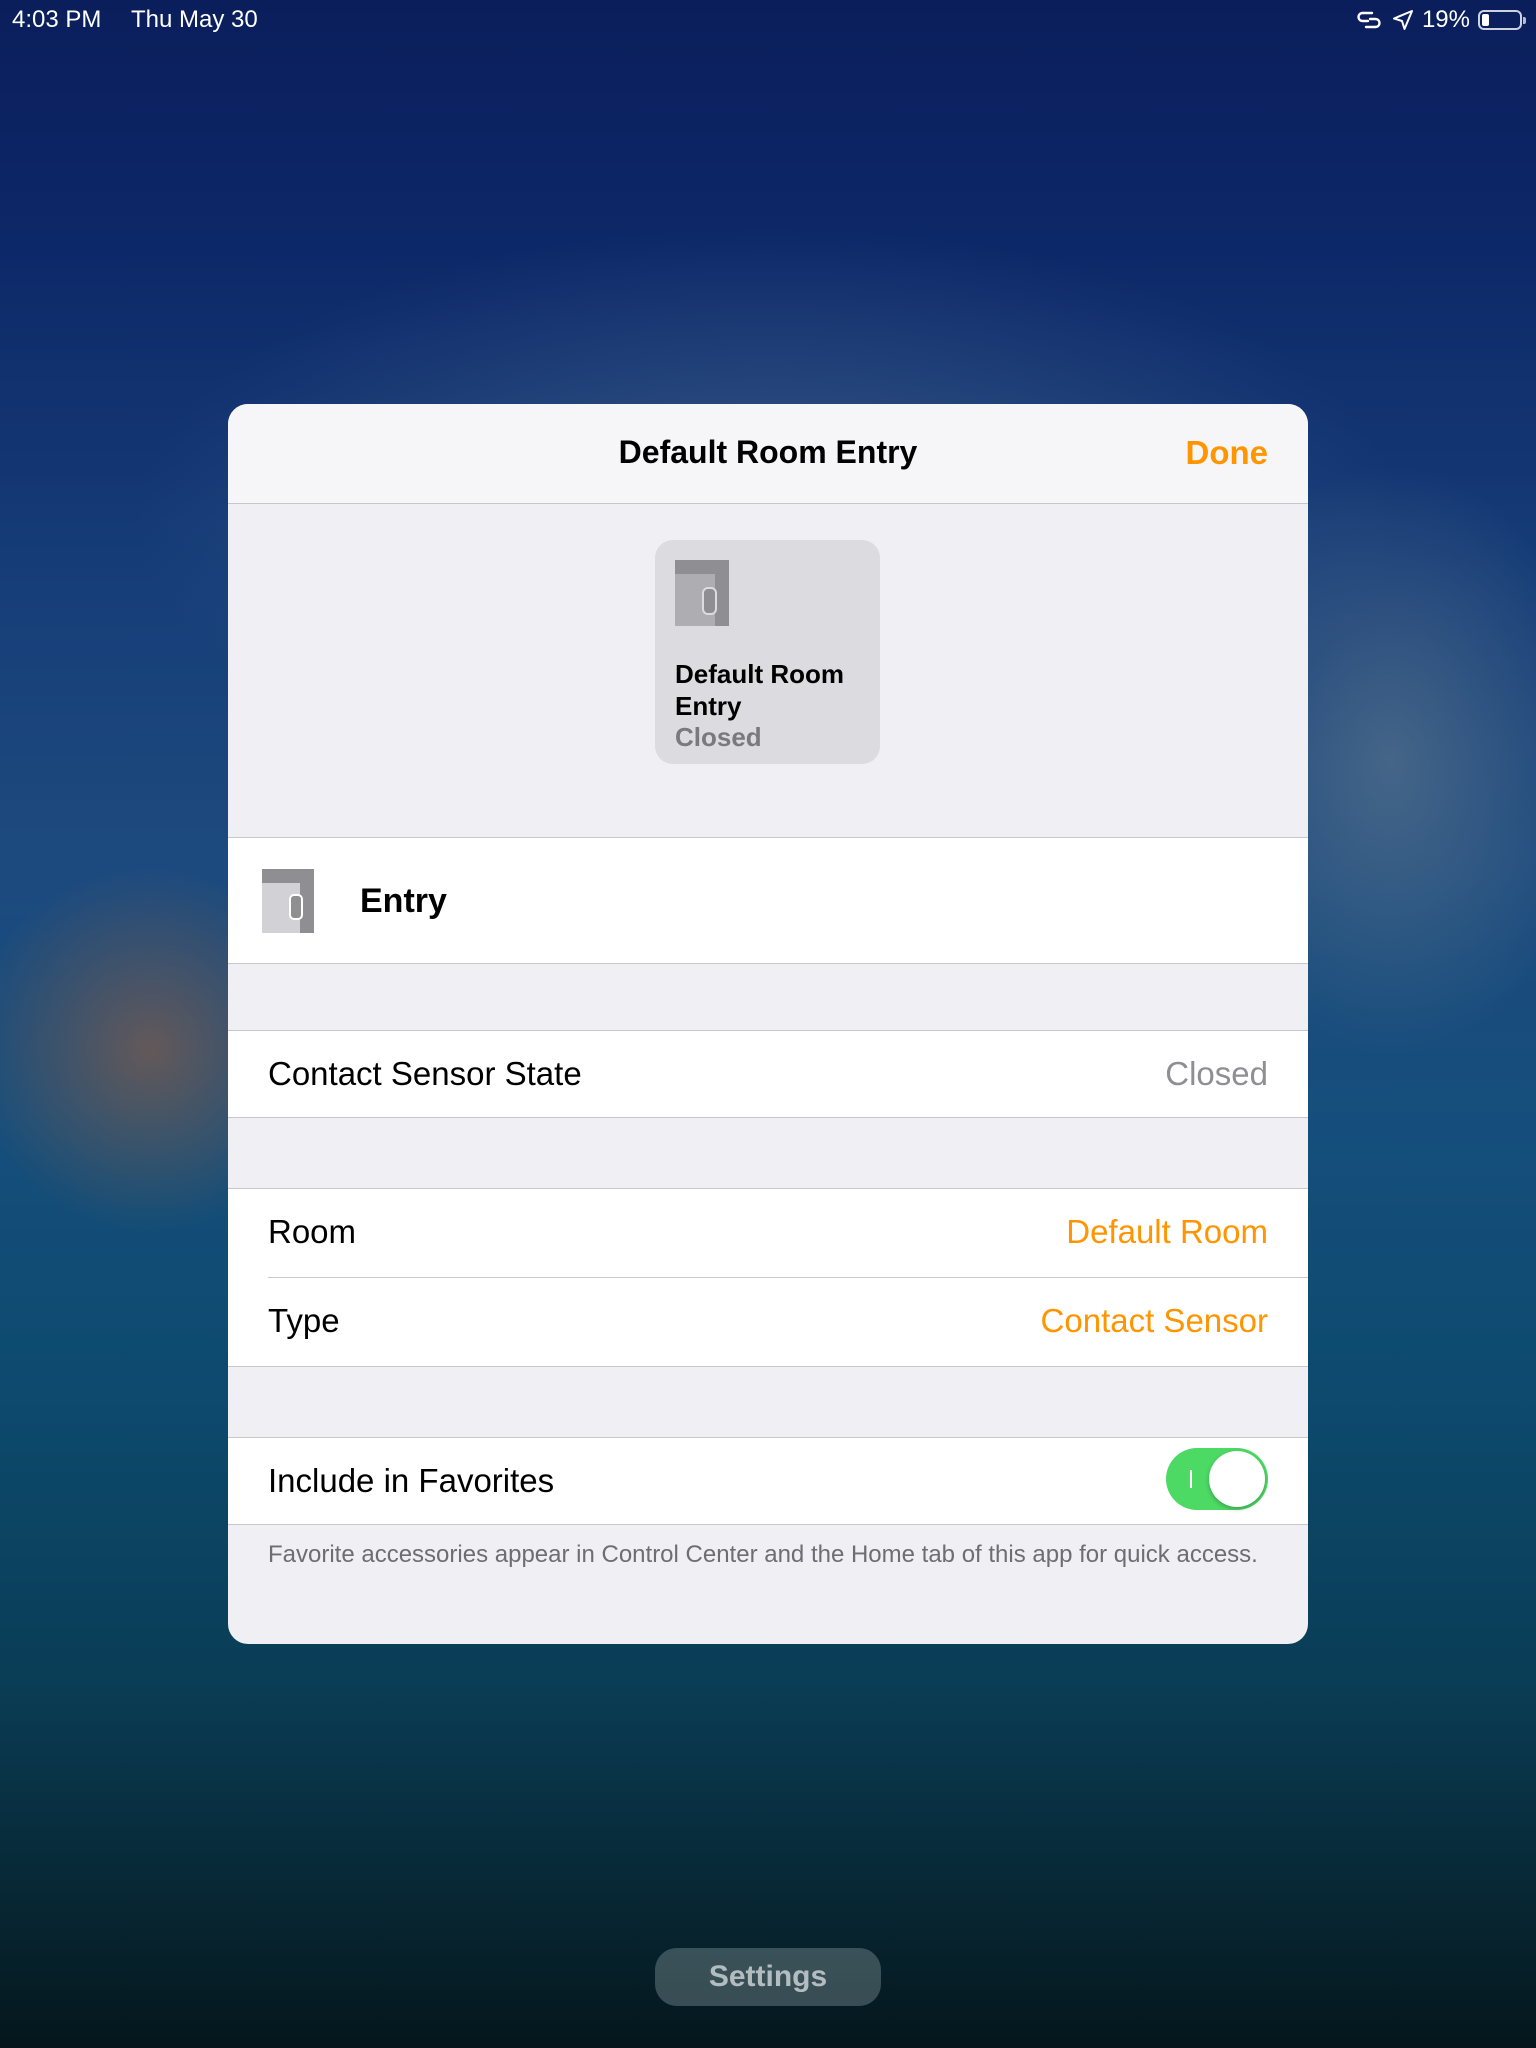 The image size is (1536, 2048). I want to click on status-time: 4:03 PM, so click(57, 19).